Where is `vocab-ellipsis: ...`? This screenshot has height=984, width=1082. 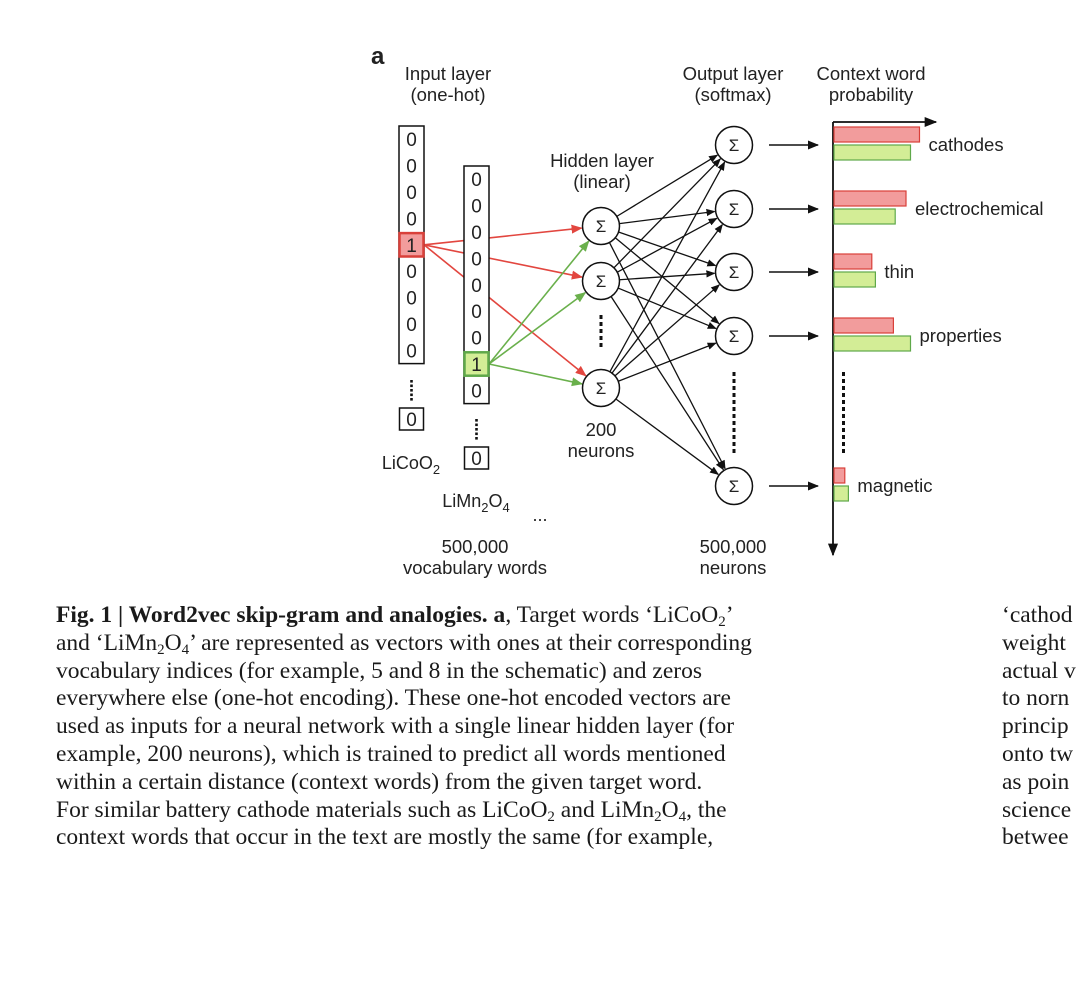 vocab-ellipsis: ... is located at coordinates (539, 515).